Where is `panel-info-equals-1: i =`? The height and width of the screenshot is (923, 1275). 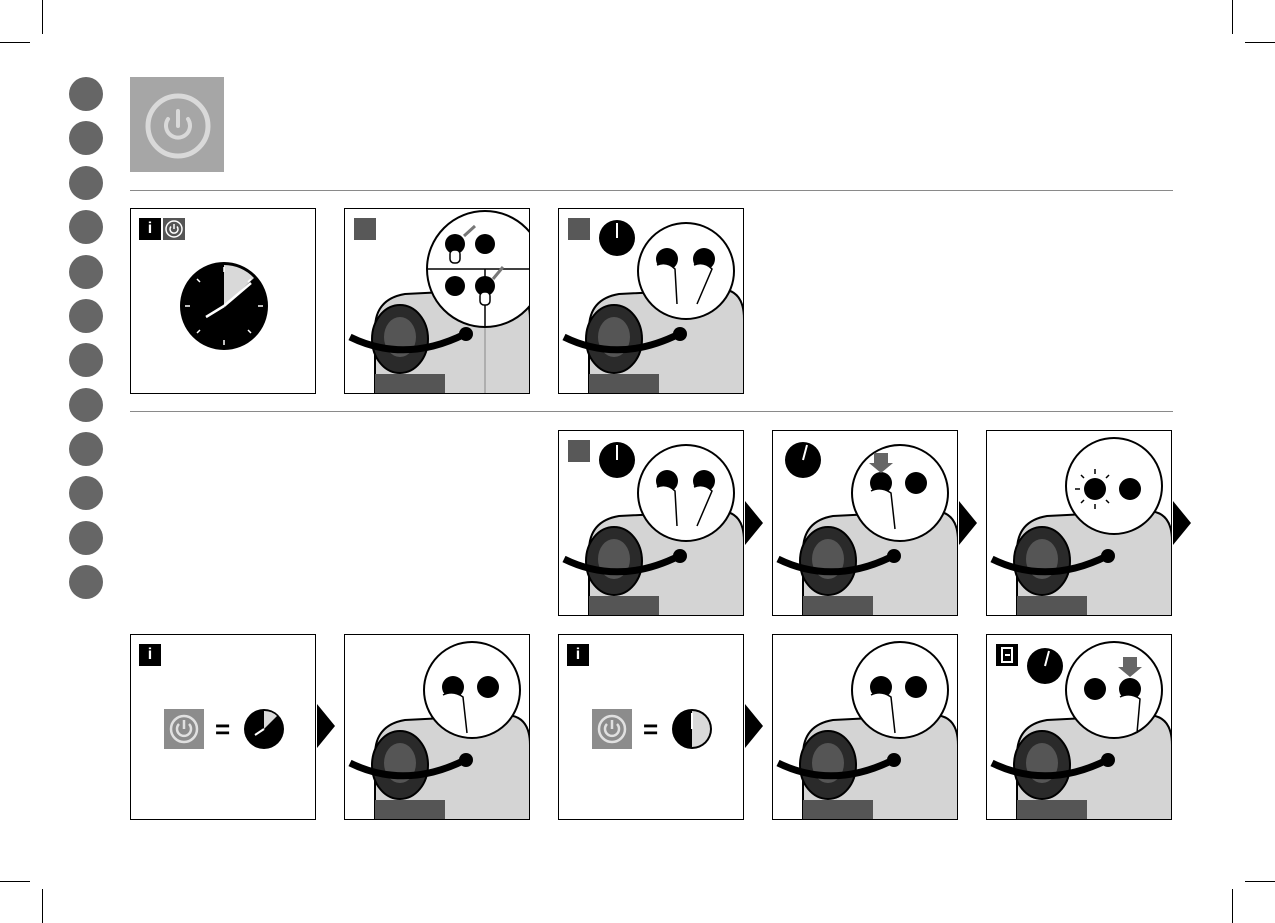
panel-info-equals-1: i = is located at coordinates (223, 727).